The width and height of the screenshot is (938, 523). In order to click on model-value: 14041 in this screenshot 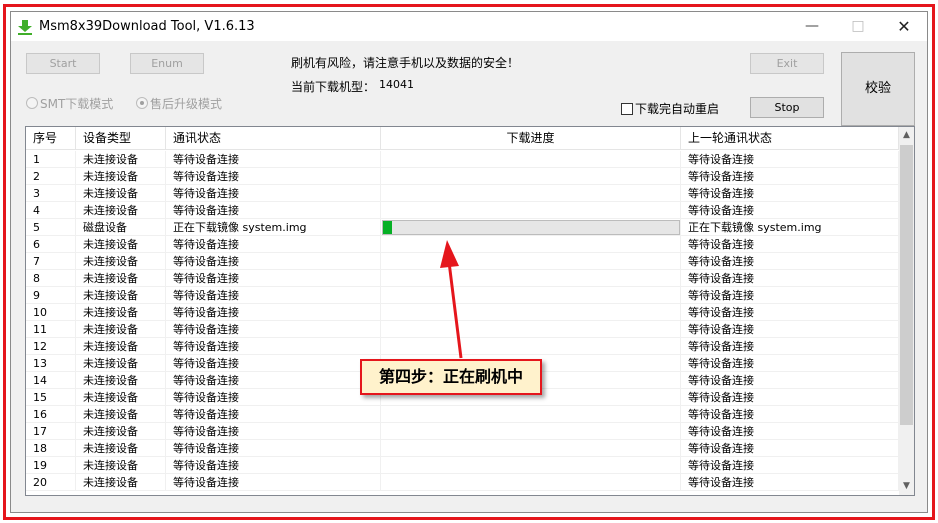, I will do `click(396, 84)`.